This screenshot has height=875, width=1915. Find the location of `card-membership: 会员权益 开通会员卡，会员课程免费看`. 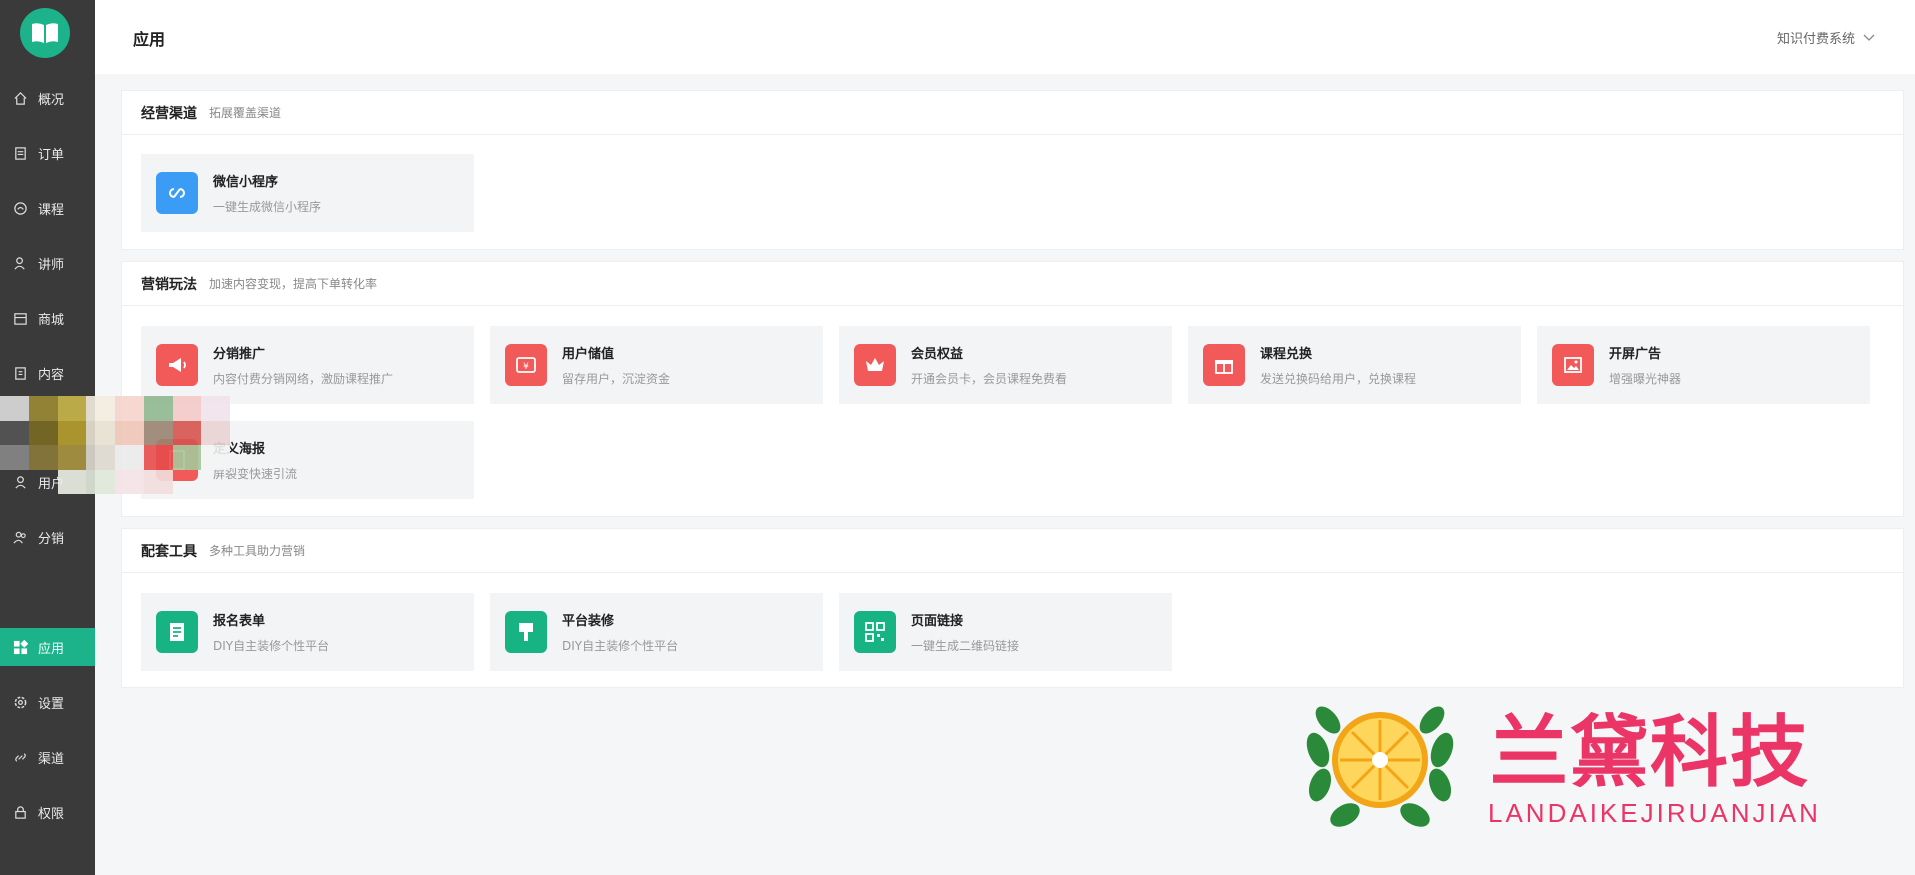

card-membership: 会员权益 开通会员卡，会员课程免费看 is located at coordinates (1005, 365).